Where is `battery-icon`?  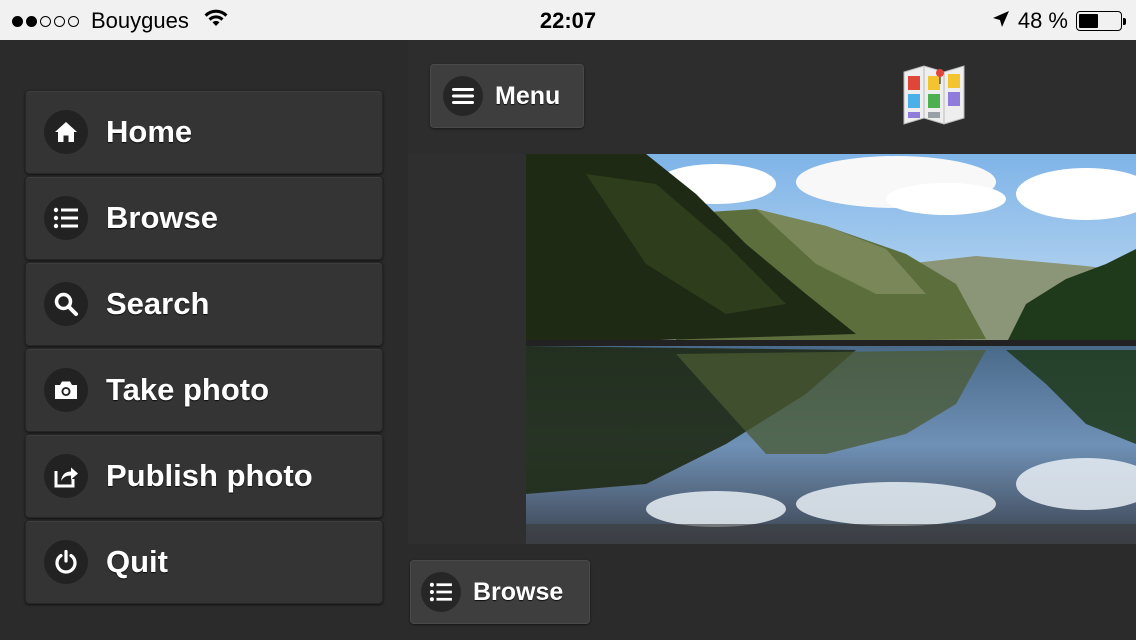 battery-icon is located at coordinates (1101, 21).